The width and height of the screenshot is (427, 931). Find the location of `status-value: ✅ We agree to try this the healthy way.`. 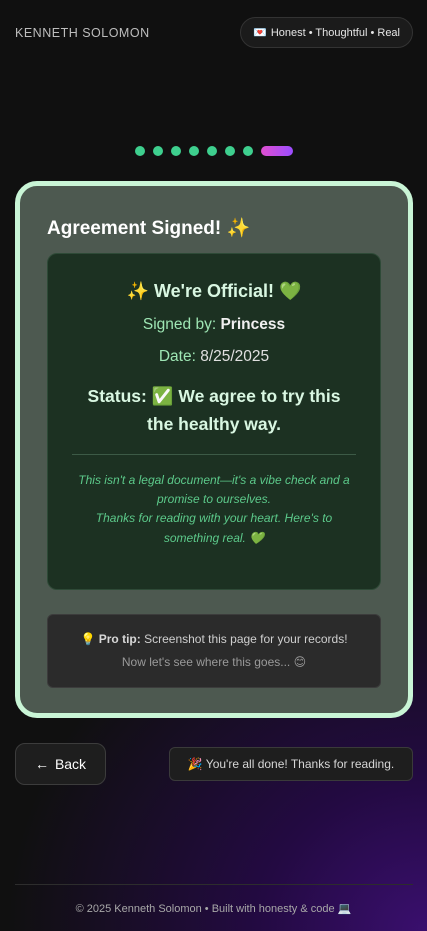

status-value: ✅ We agree to try this the healthy way. is located at coordinates (244, 410).